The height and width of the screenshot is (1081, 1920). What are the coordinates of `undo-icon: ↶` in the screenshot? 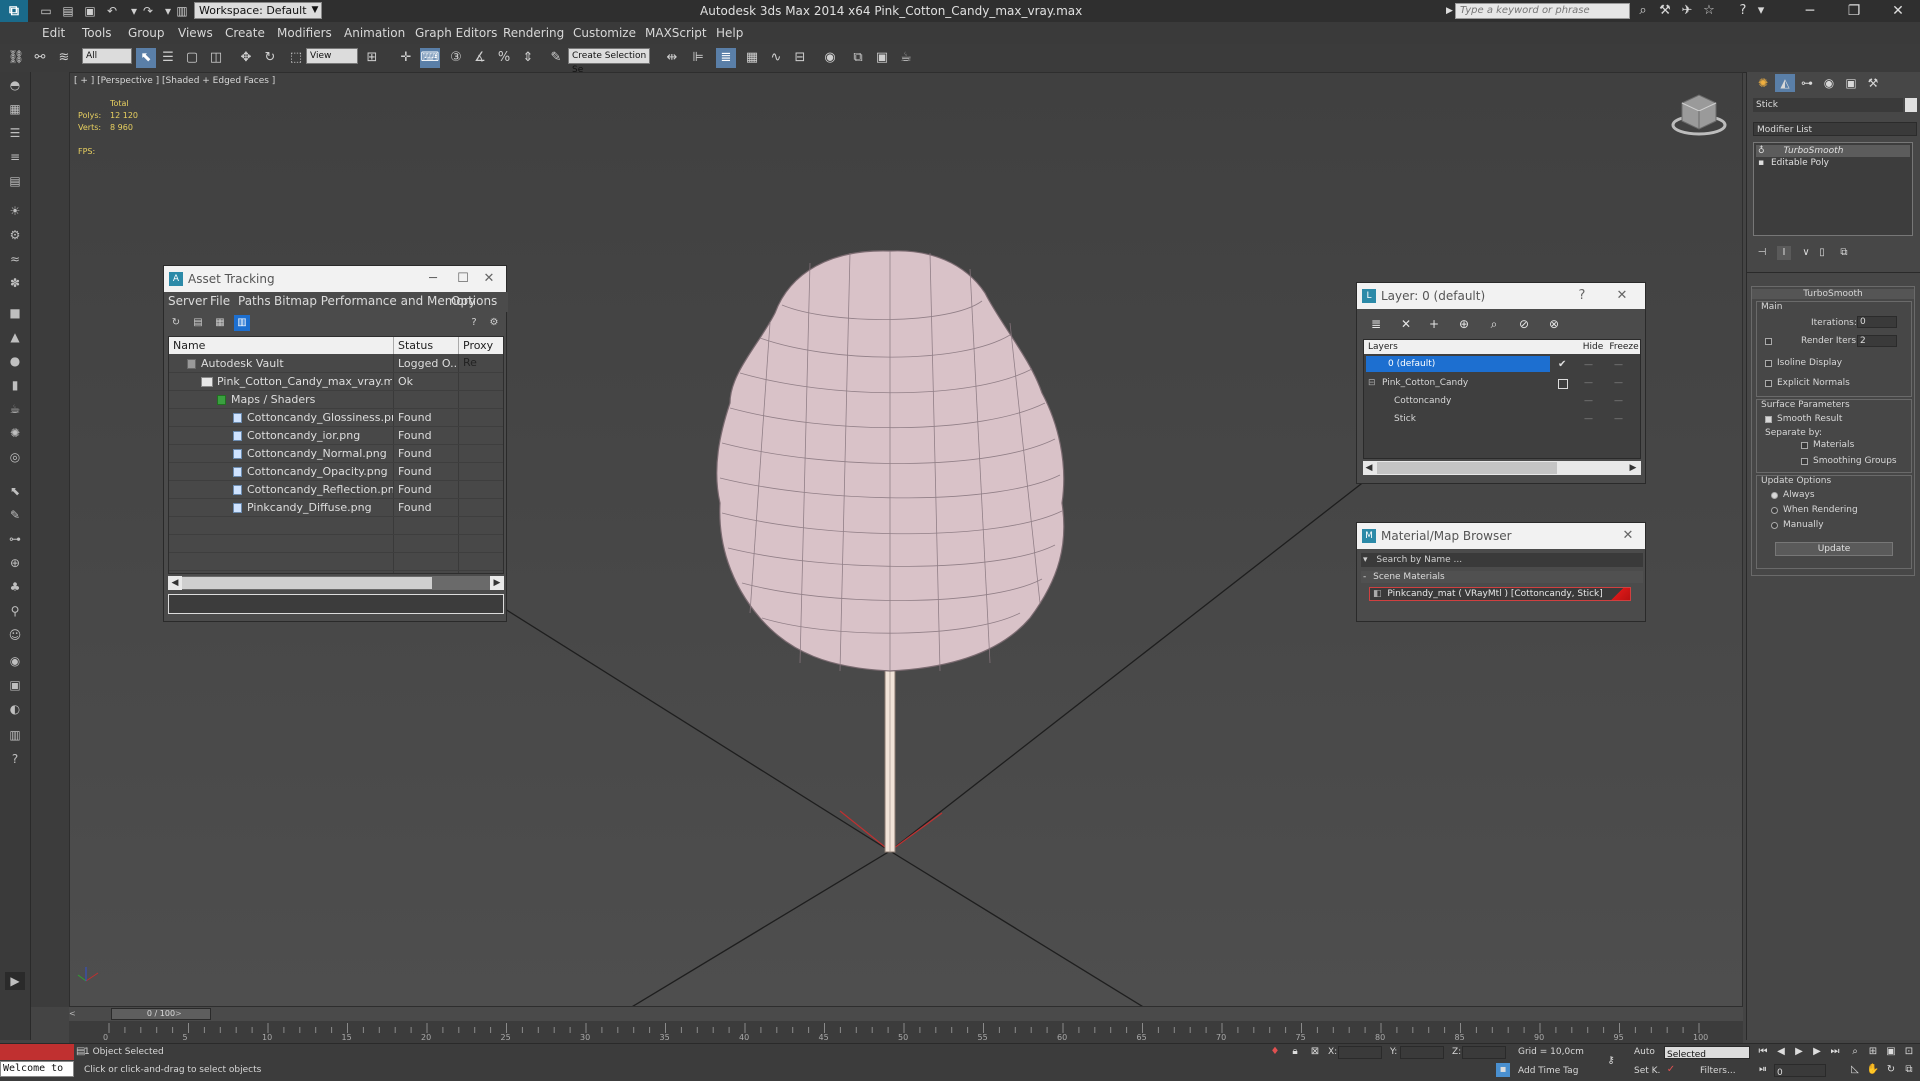 It's located at (112, 11).